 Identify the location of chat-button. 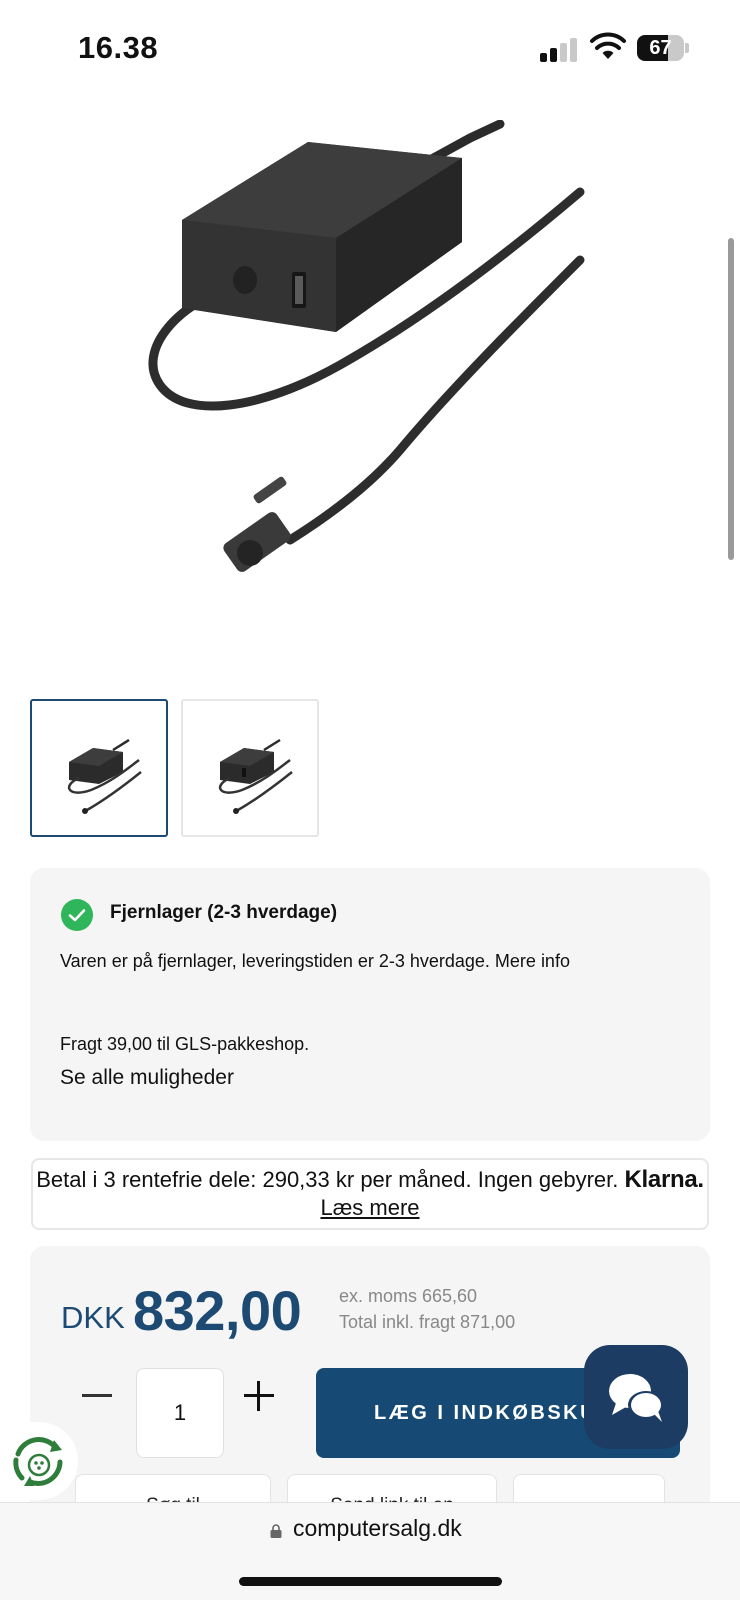
(636, 1397).